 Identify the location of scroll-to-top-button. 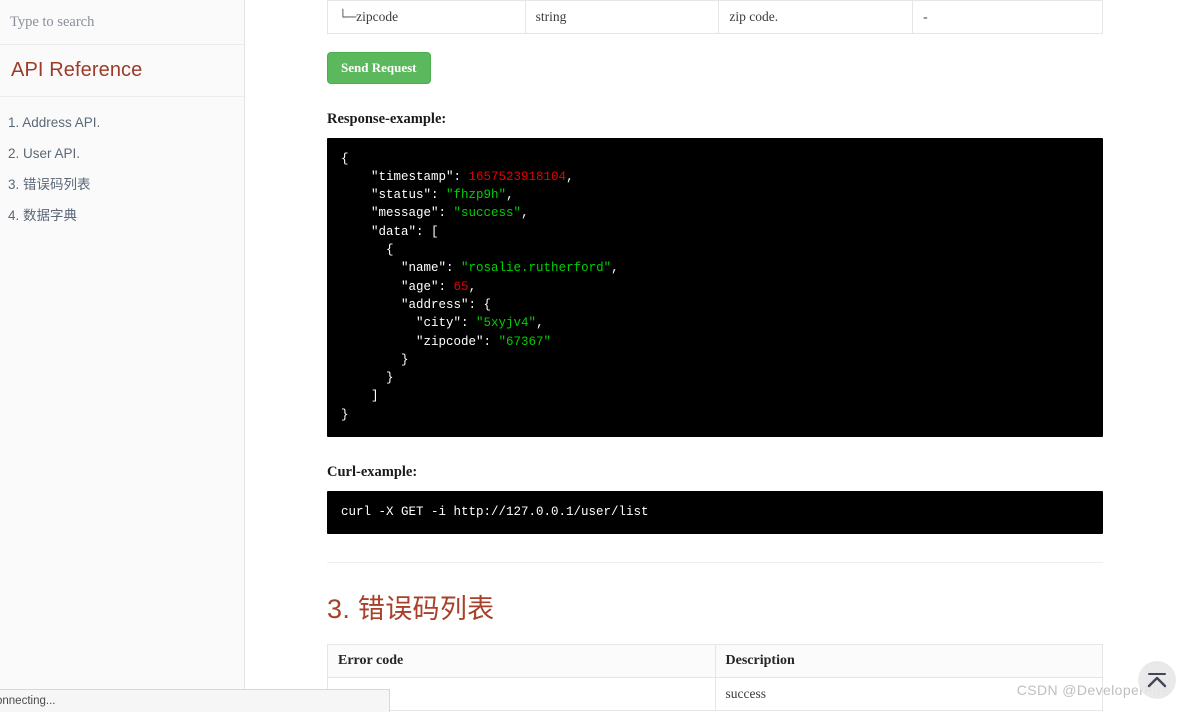
(1157, 680).